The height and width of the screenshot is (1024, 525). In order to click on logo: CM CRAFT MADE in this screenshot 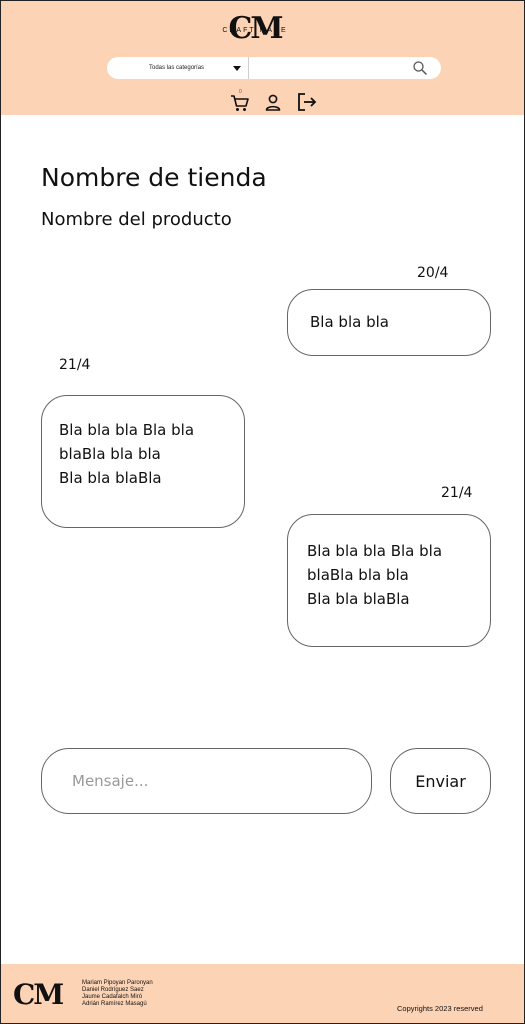, I will do `click(255, 29)`.